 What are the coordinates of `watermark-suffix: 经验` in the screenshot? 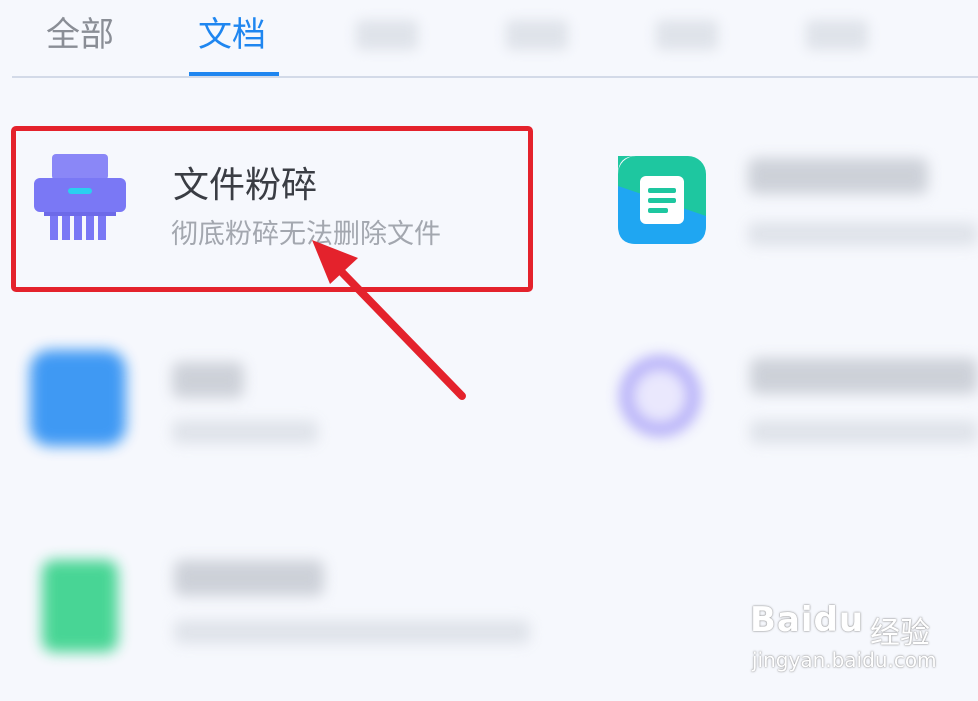 It's located at (900, 633).